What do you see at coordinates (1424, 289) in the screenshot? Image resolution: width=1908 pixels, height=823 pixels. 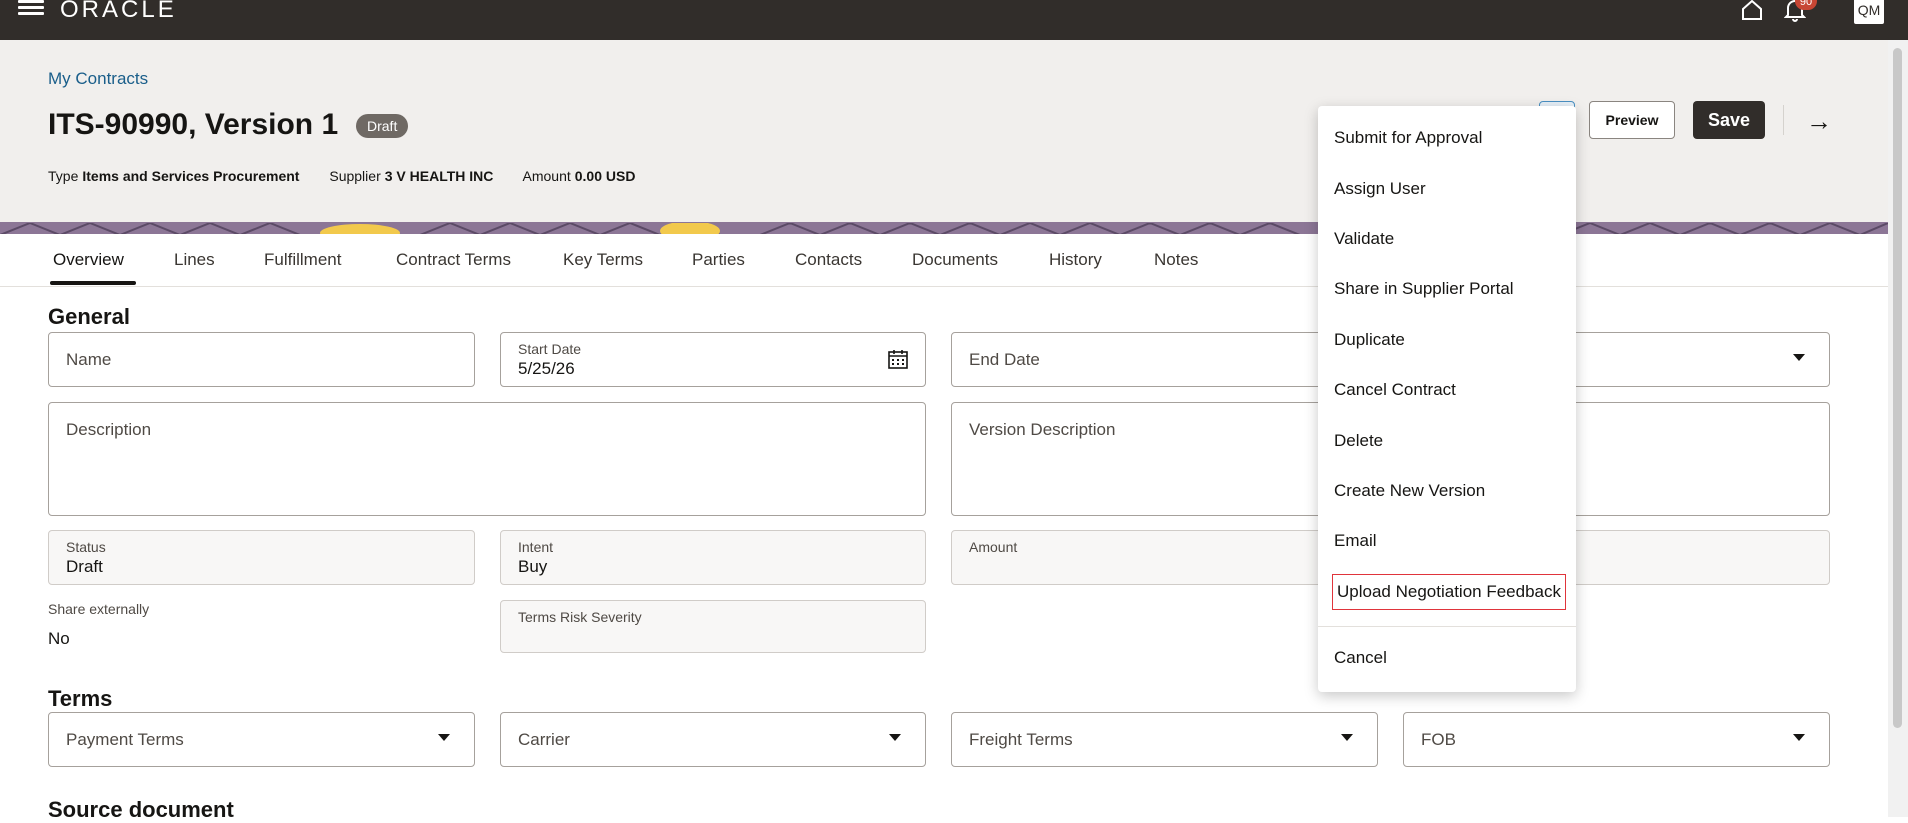 I see `menu-item-share-in-supplier-portal: Share in Supplier Portal` at bounding box center [1424, 289].